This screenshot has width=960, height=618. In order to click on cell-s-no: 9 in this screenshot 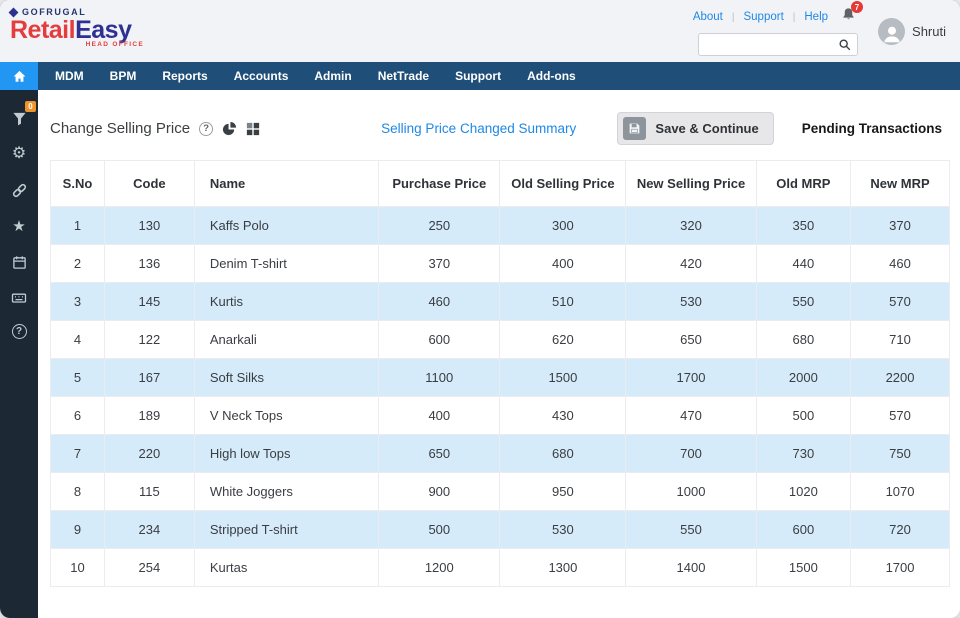, I will do `click(77, 529)`.